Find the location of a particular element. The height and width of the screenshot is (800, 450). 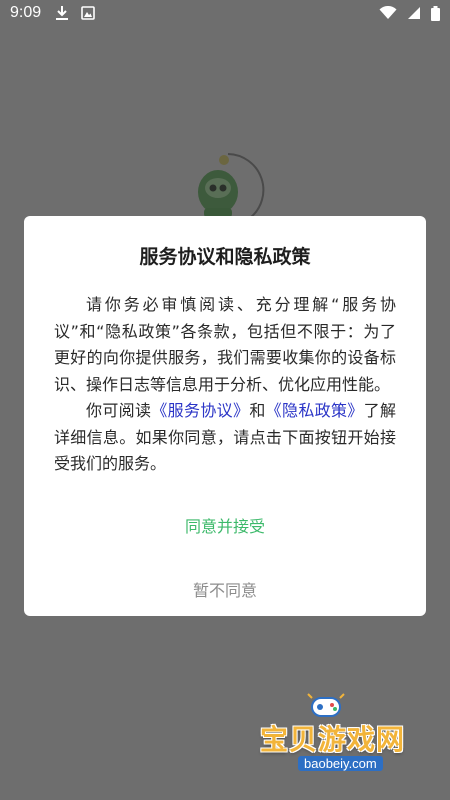

status-left-icons is located at coordinates (75, 13).